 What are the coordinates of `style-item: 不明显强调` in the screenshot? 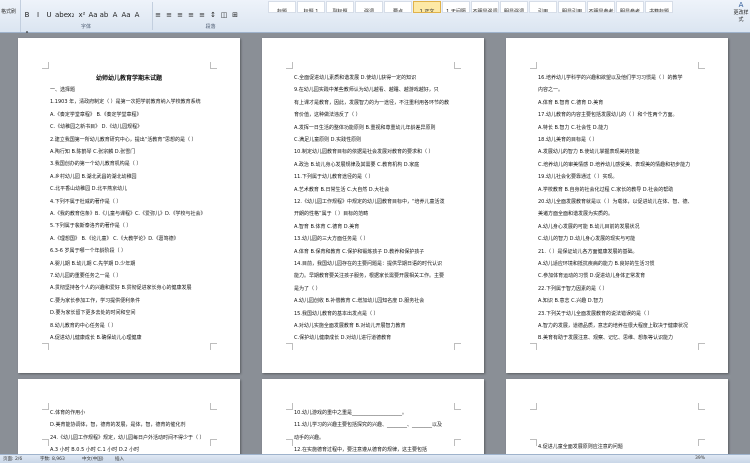 It's located at (485, 7).